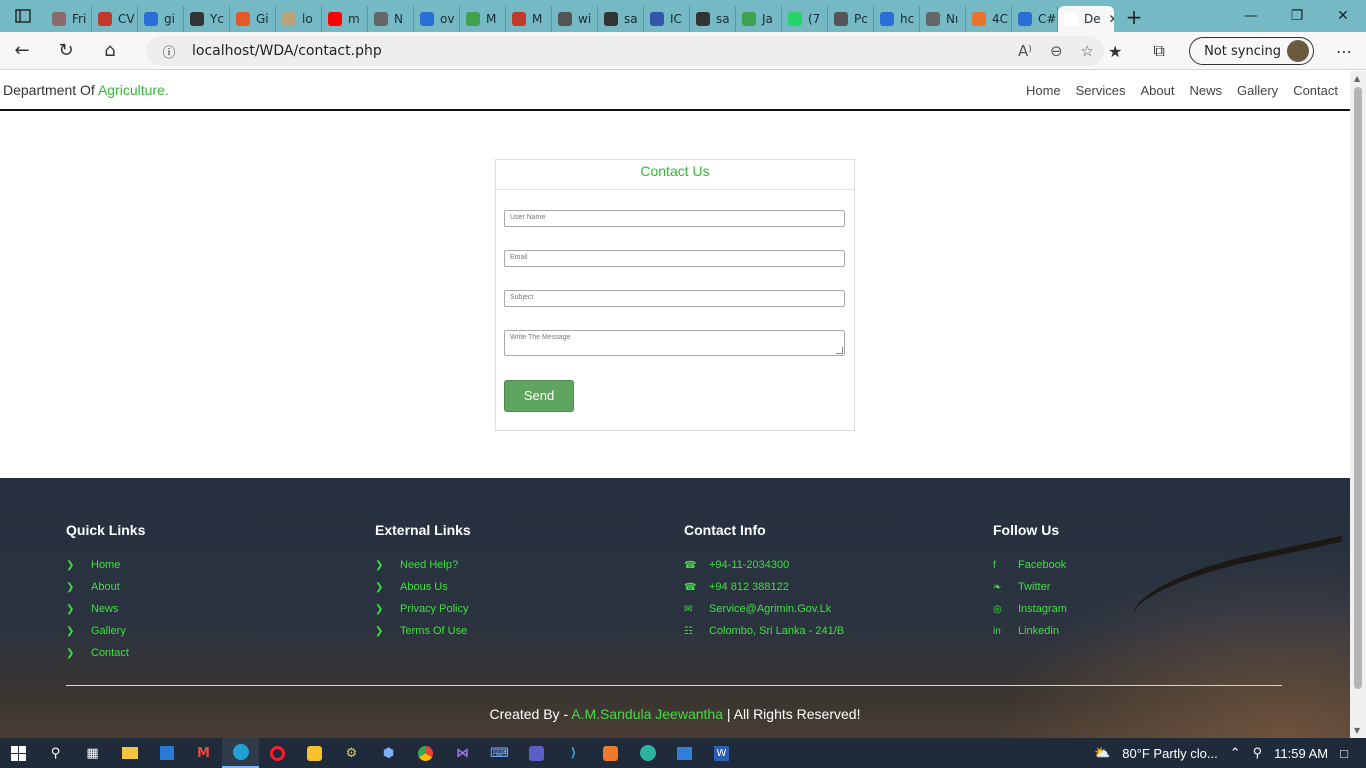 Image resolution: width=1366 pixels, height=768 pixels. I want to click on page-scrollbar: ▲ ▼, so click(1358, 404).